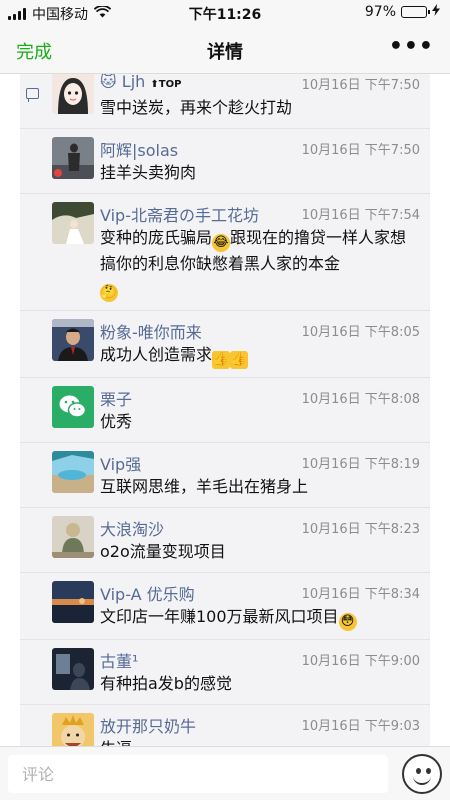 This screenshot has height=800, width=450. What do you see at coordinates (260, 397) in the screenshot?
I see `comment-header: 栗子 10月16日 下午8:08` at bounding box center [260, 397].